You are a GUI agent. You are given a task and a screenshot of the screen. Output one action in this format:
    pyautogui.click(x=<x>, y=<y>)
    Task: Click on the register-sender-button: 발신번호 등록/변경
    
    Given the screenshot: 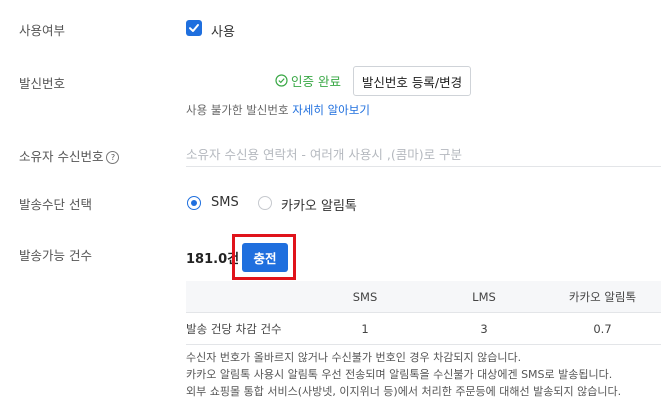 What is the action you would take?
    pyautogui.click(x=412, y=81)
    